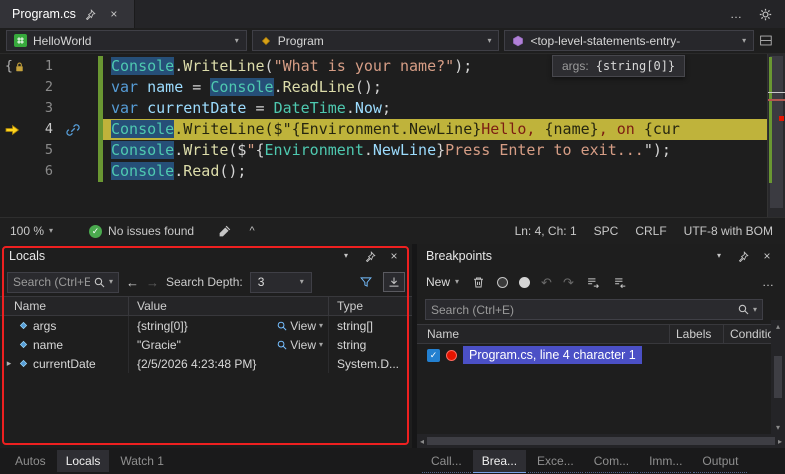  I want to click on new-breakpoint-button: New ▾, so click(442, 282).